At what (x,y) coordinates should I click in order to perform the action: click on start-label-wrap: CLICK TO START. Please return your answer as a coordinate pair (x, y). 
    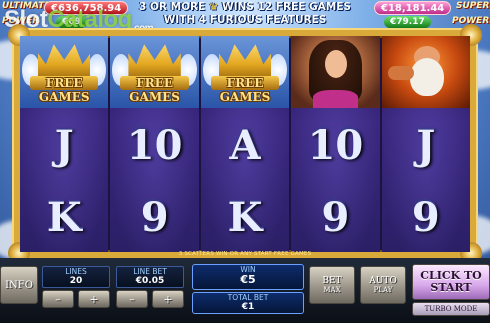
    Looking at the image, I should click on (451, 282).